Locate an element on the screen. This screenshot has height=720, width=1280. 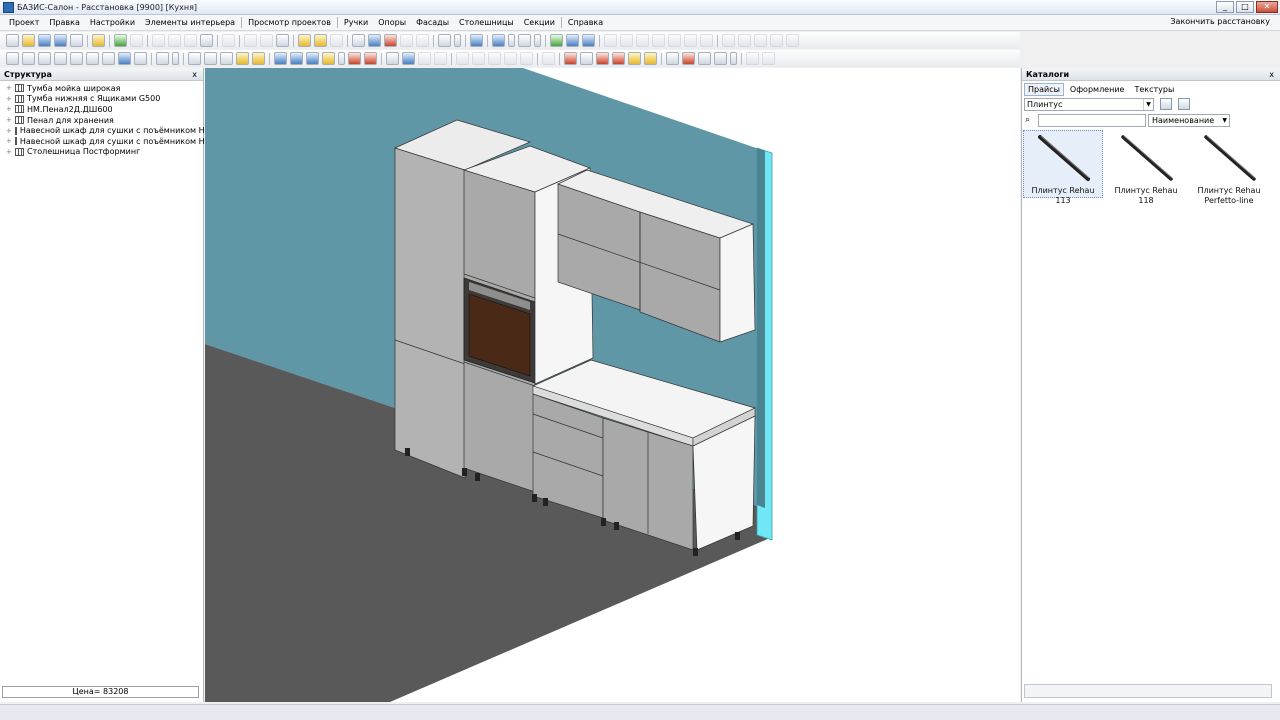
menu-edit: Правка is located at coordinates (64, 22).